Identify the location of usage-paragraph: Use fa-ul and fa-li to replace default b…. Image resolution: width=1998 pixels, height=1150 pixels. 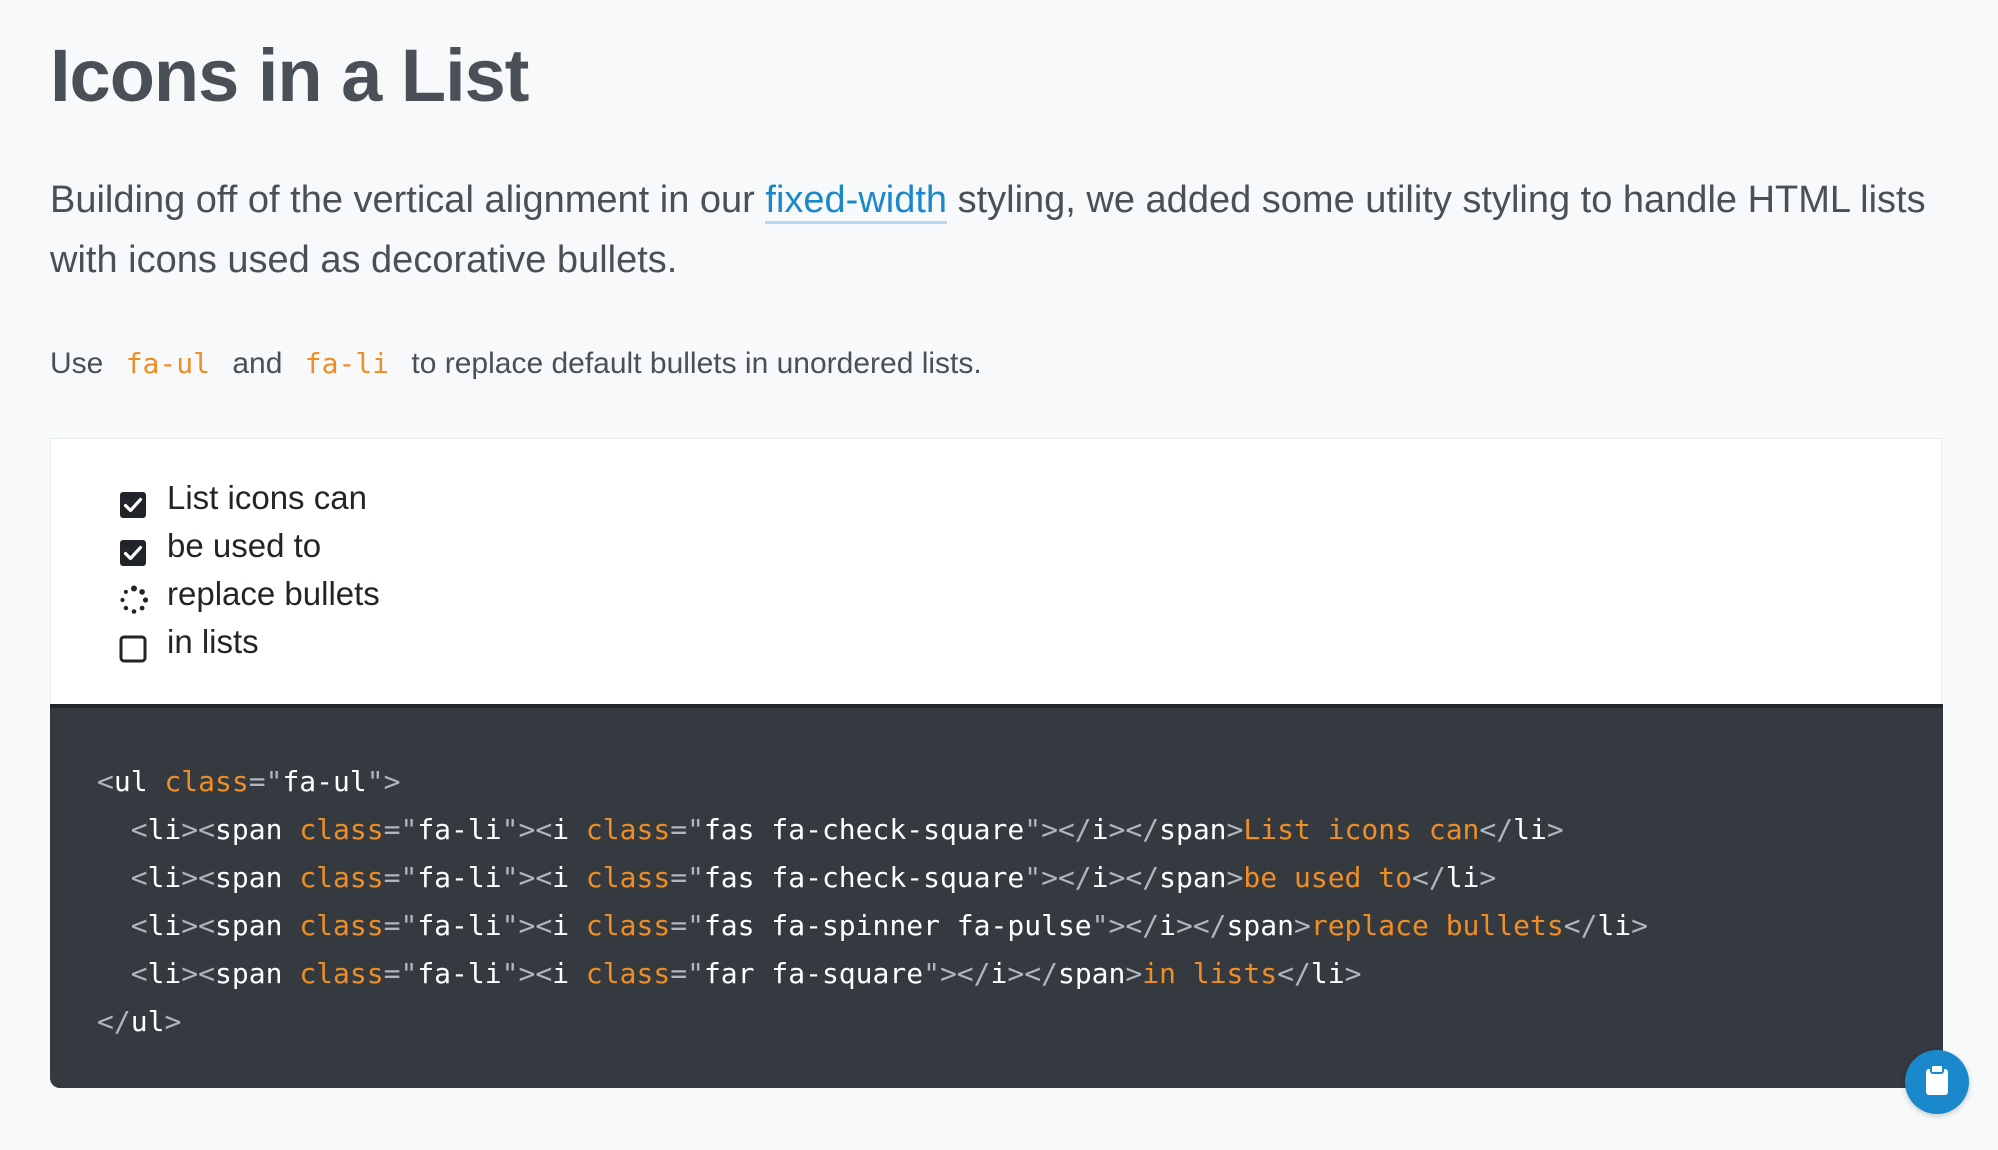
(516, 364).